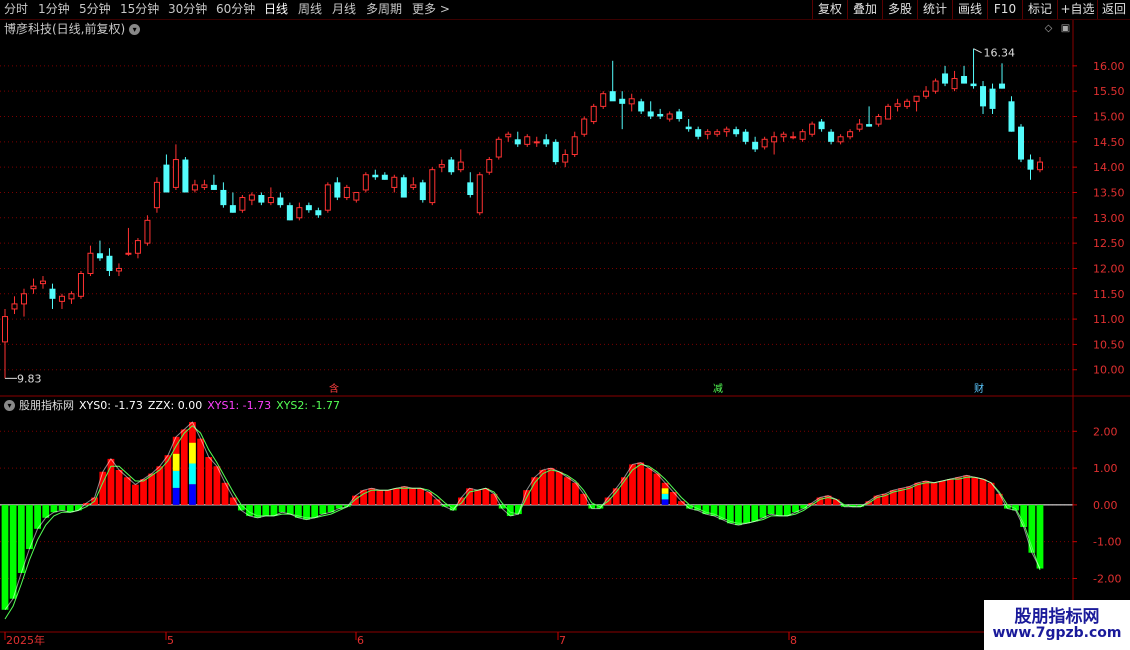 The image size is (1130, 650). I want to click on date-label: 6, so click(360, 640).